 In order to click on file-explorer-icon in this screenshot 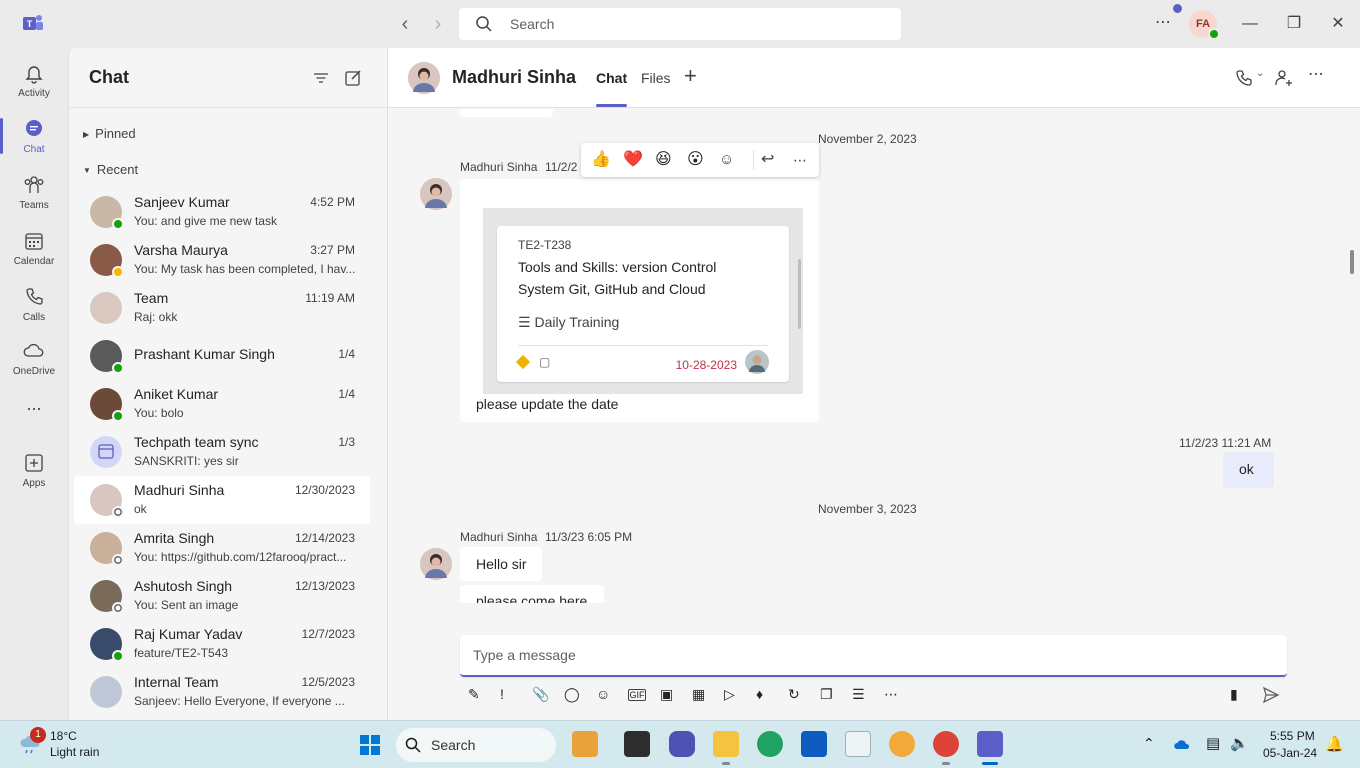, I will do `click(726, 744)`.